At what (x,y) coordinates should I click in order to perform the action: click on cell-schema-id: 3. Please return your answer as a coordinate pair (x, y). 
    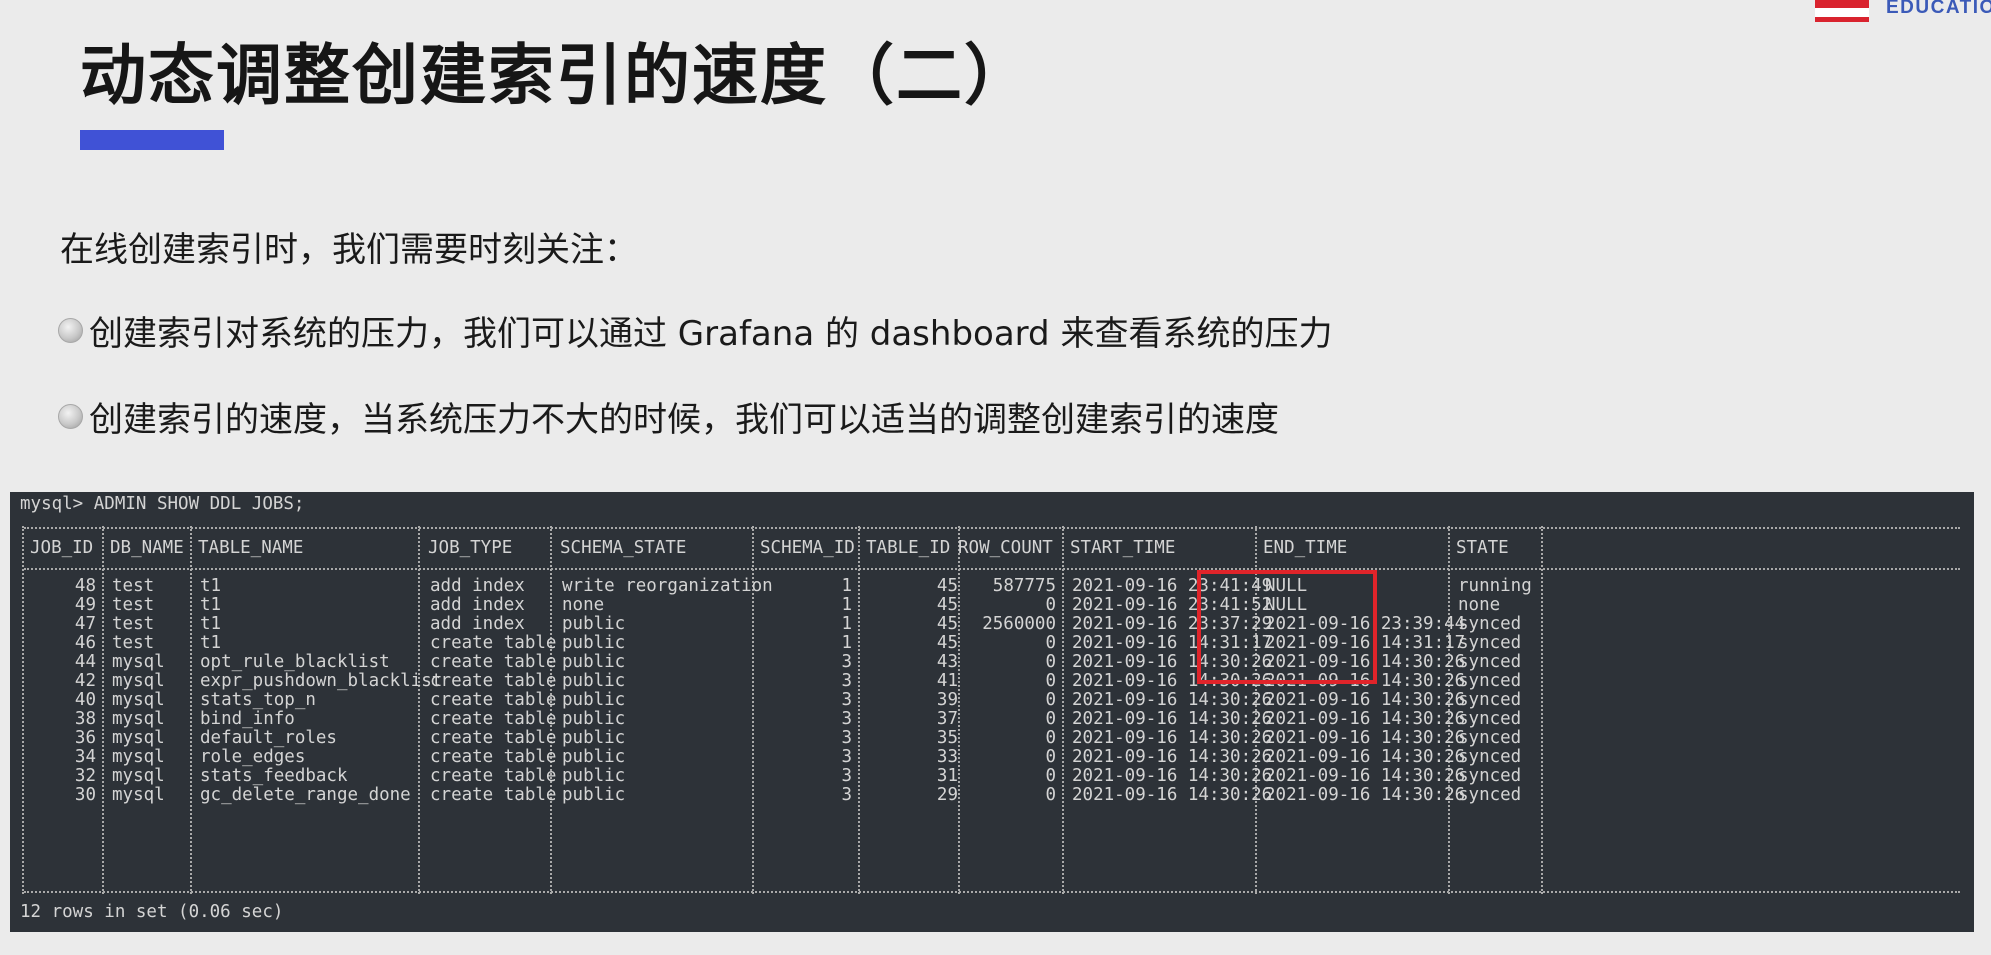
    Looking at the image, I should click on (846, 795).